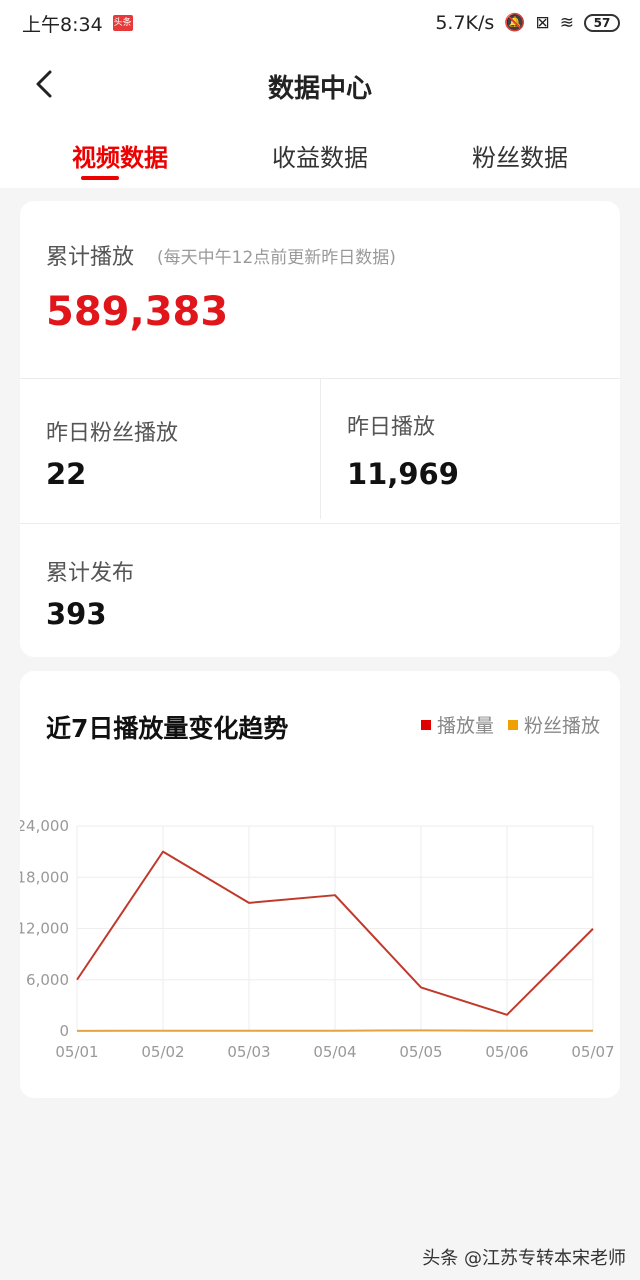 This screenshot has height=1280, width=640. I want to click on toutiao-app-icon: 头条, so click(122, 23).